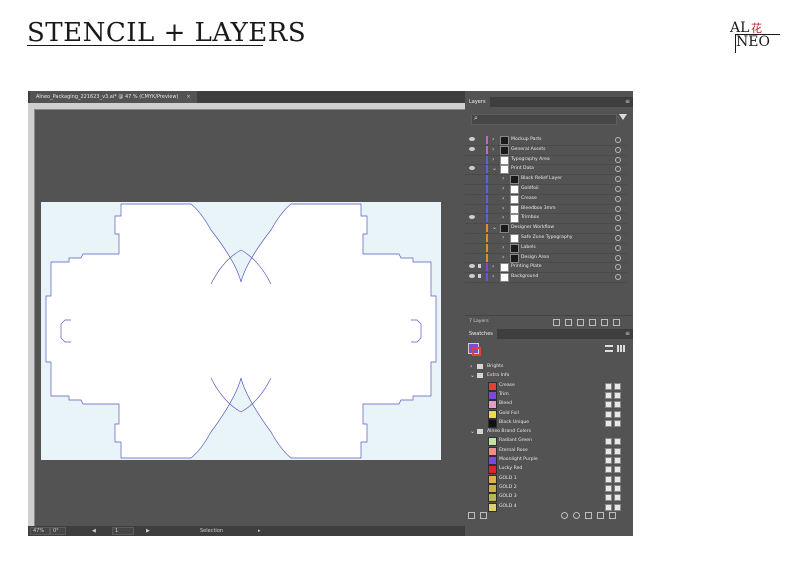 Image resolution: width=800 pixels, height=566 pixels. I want to click on swatch-group-row: › Brights, so click(545, 366).